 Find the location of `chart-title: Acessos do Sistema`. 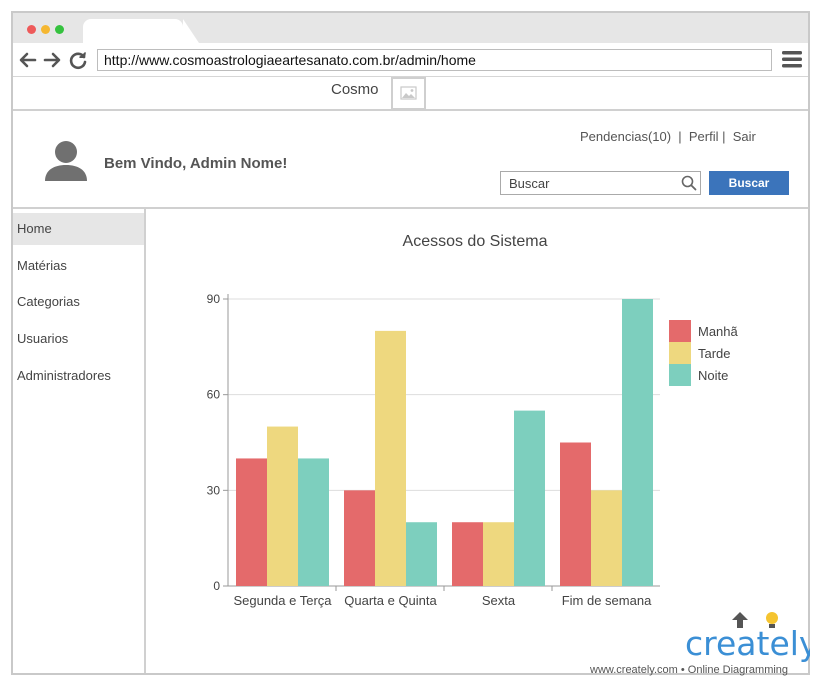

chart-title: Acessos do Sistema is located at coordinates (475, 241).